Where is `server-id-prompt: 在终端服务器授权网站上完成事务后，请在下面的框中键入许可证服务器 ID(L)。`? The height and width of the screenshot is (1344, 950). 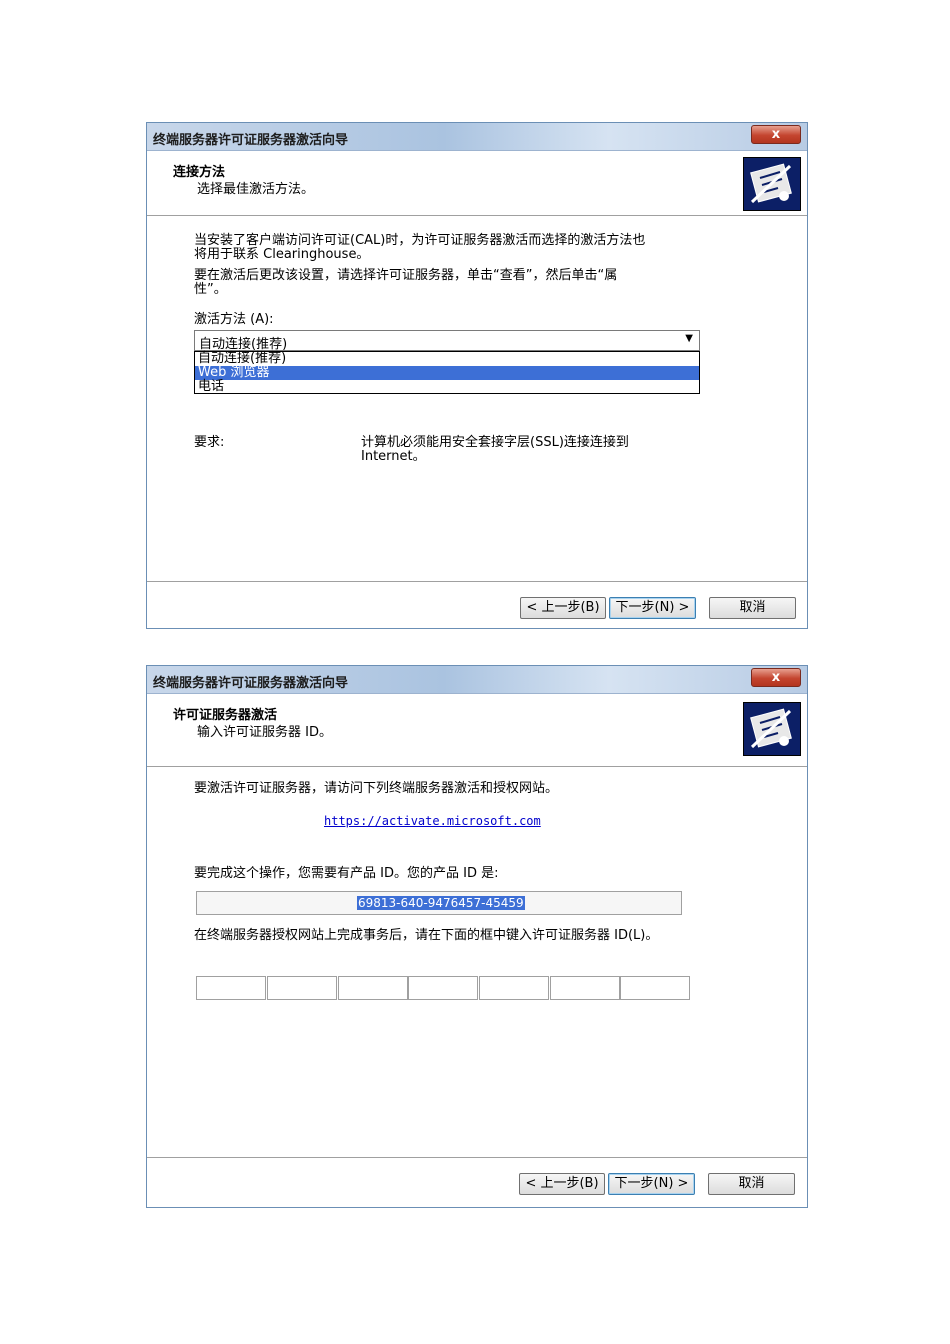
server-id-prompt: 在终端服务器授权网站上完成事务后，请在下面的框中键入许可证服务器 ID(L)。 is located at coordinates (426, 935).